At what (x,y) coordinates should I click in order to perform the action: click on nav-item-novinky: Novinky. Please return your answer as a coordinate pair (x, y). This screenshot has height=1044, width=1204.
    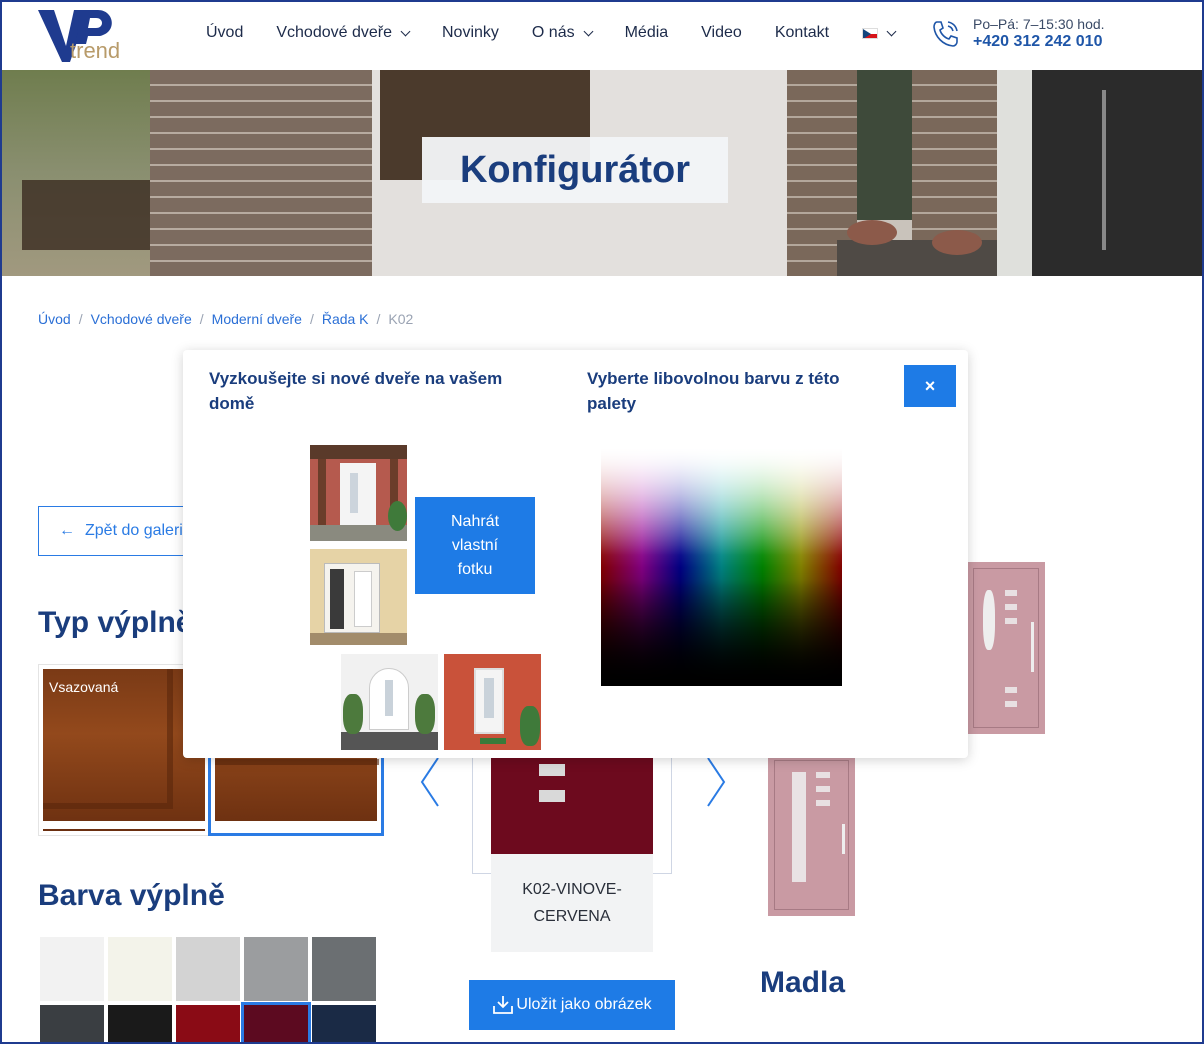
    Looking at the image, I should click on (470, 33).